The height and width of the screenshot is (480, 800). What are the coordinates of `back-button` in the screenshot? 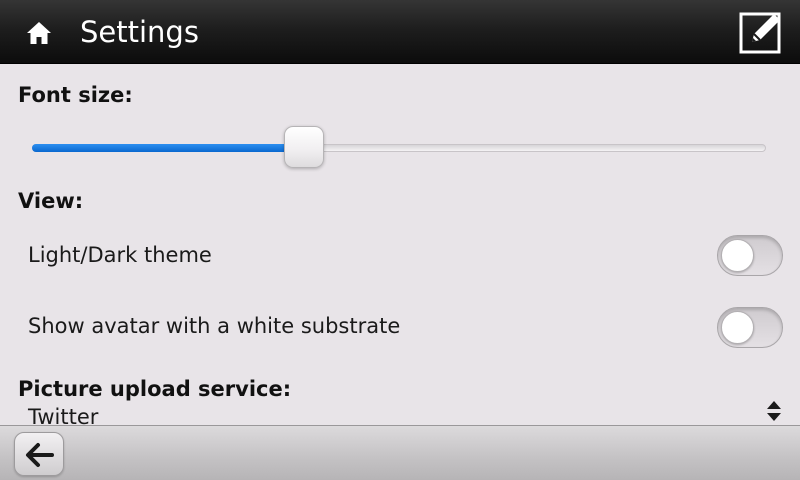 It's located at (39, 454).